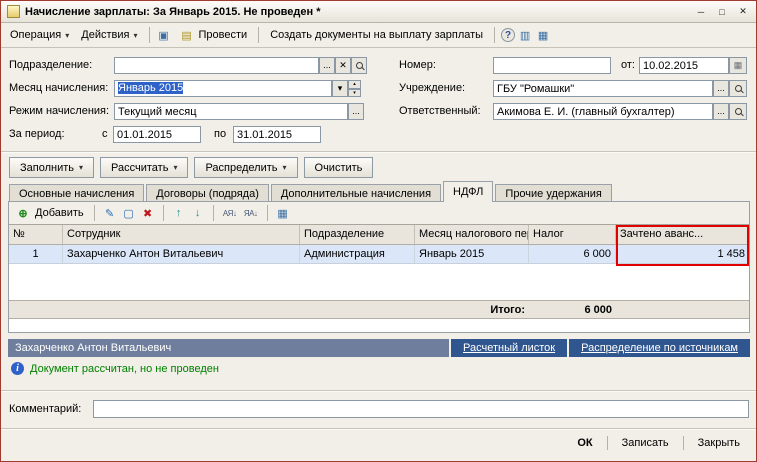 The height and width of the screenshot is (462, 757). I want to click on actions-menu-button: Действия ▾, so click(109, 35).